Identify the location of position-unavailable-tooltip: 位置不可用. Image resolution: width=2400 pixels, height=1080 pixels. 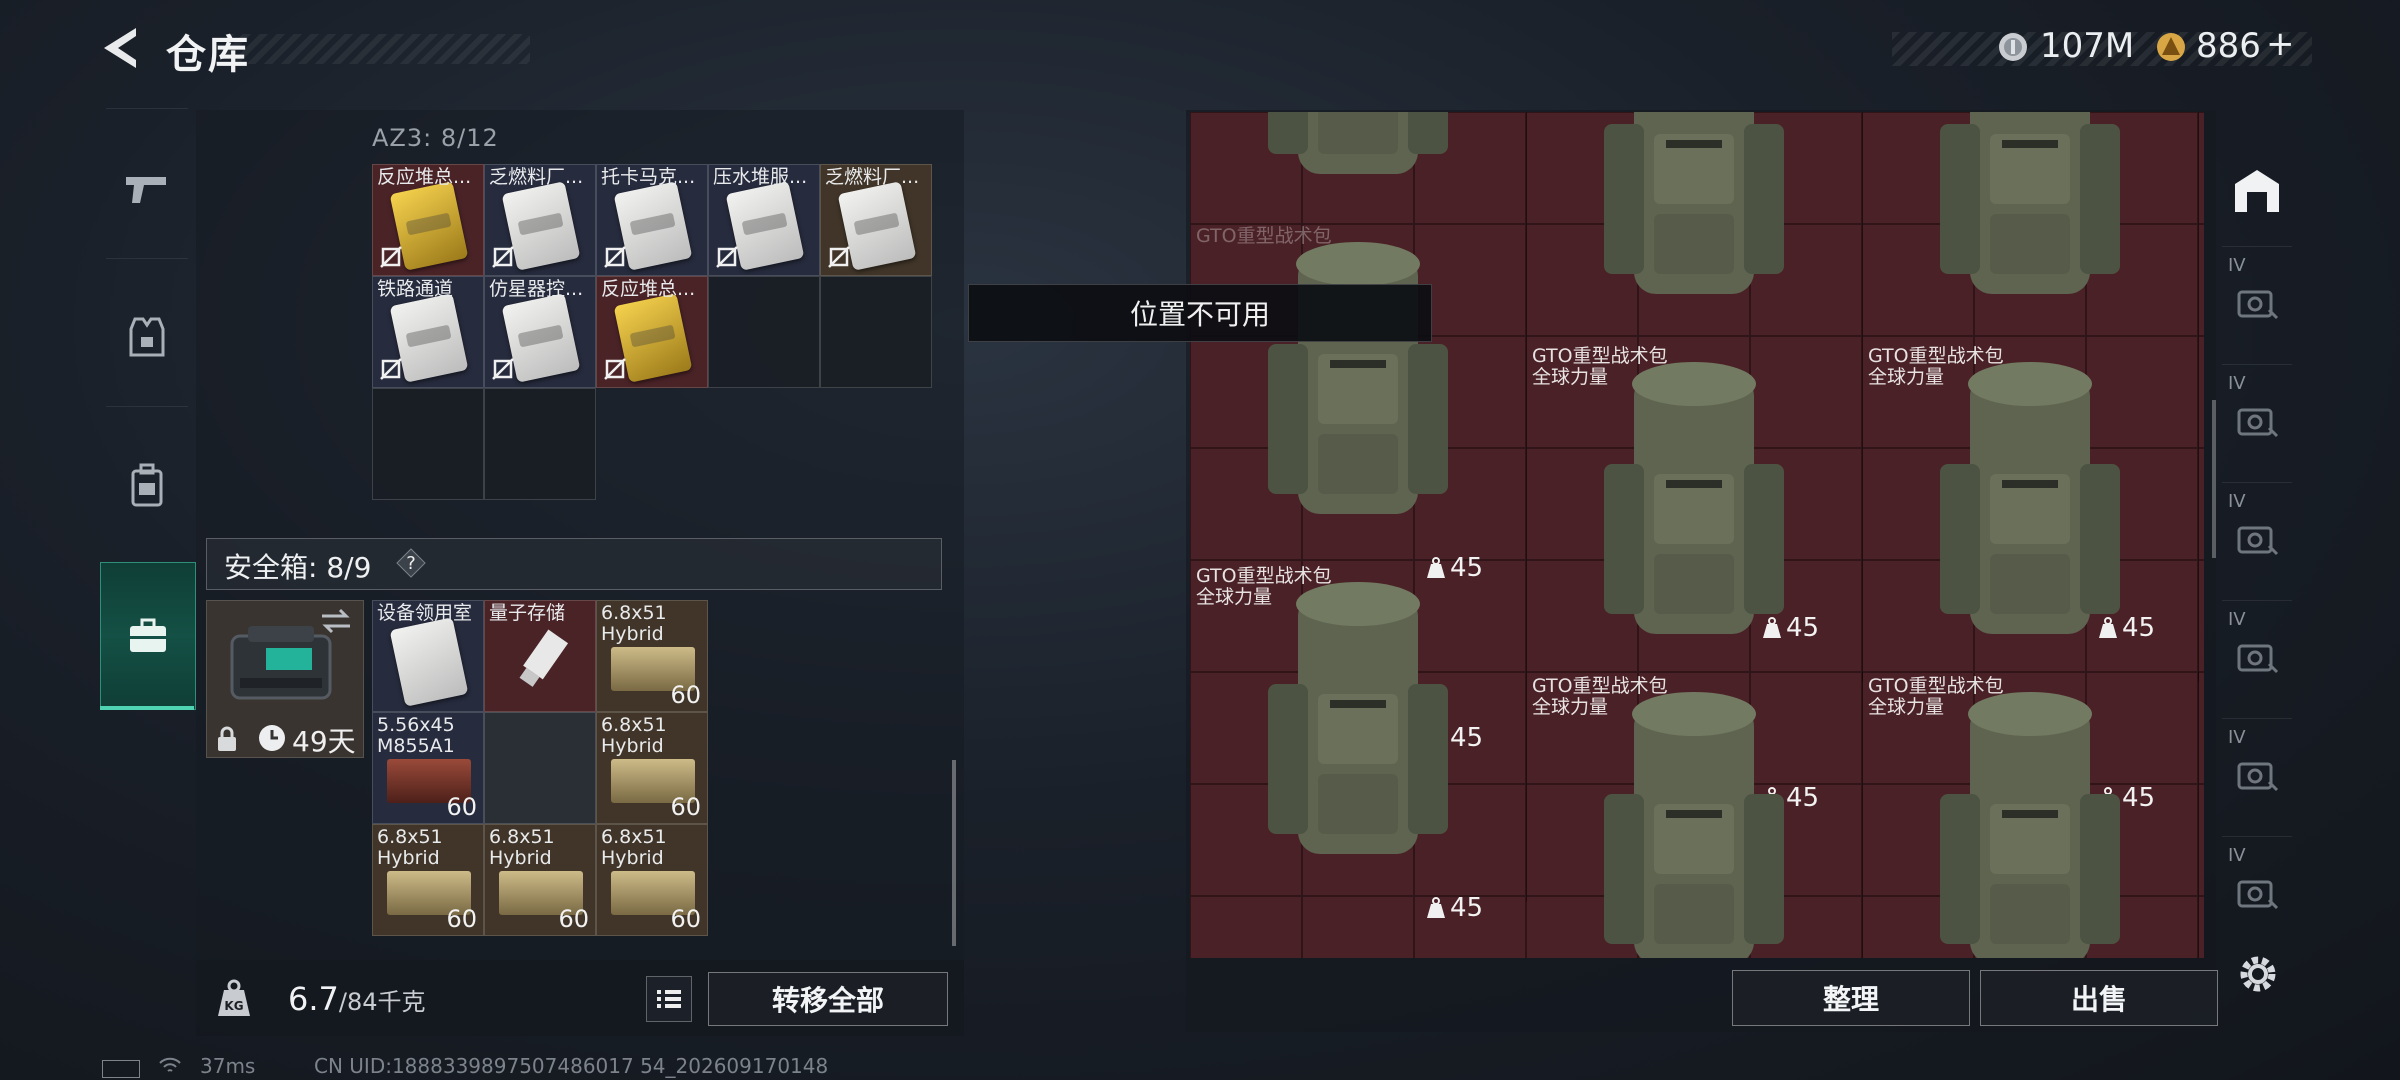
(1200, 313).